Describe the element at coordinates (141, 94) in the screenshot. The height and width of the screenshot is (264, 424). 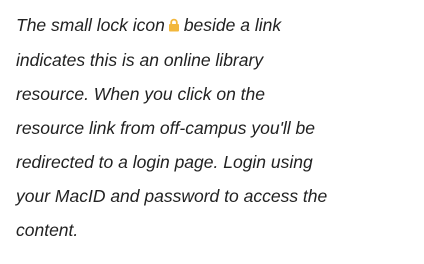
I see `text-line: resource. When you click on the` at that location.